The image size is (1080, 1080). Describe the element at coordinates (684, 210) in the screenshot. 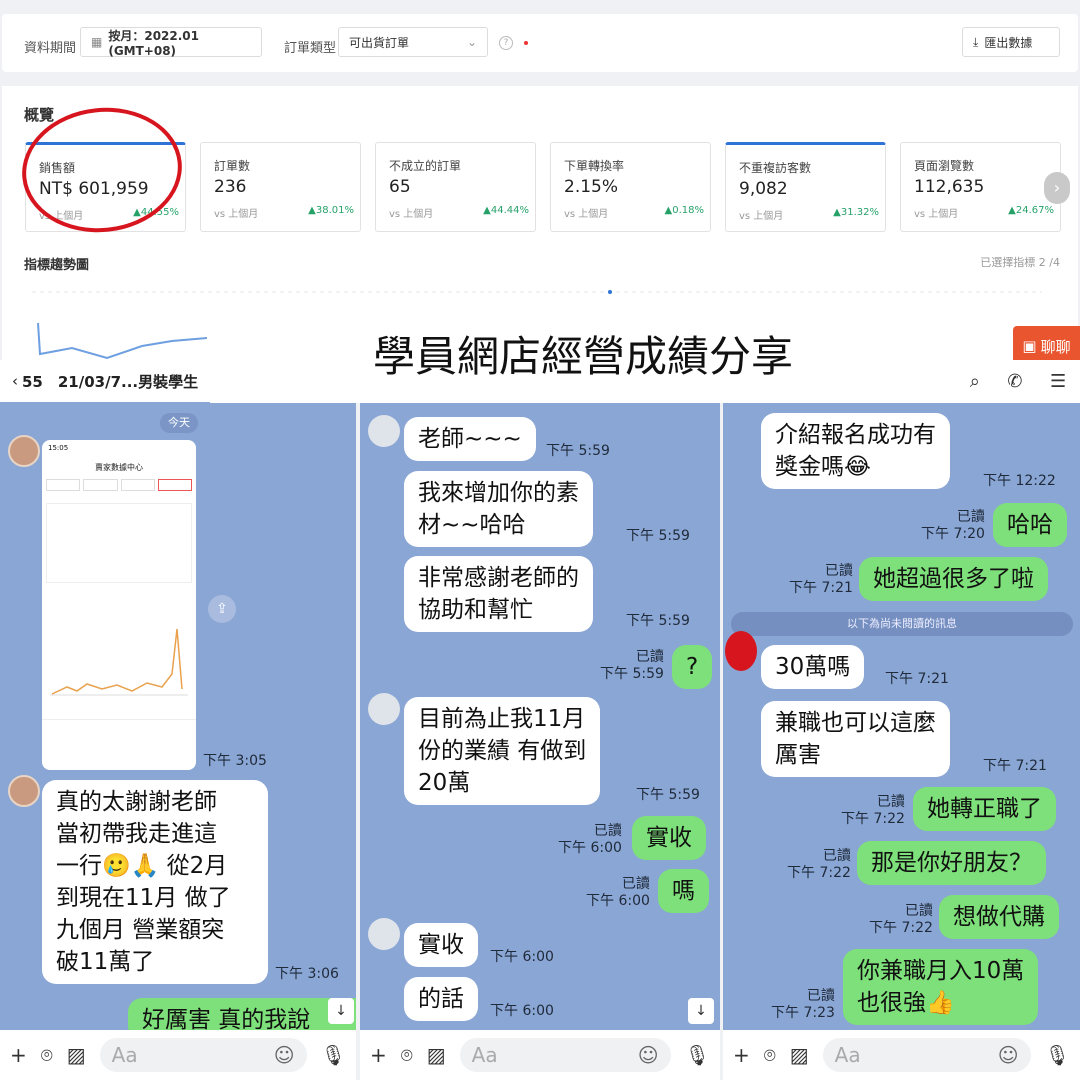

I see `card-pct: ▲0.18%` at that location.